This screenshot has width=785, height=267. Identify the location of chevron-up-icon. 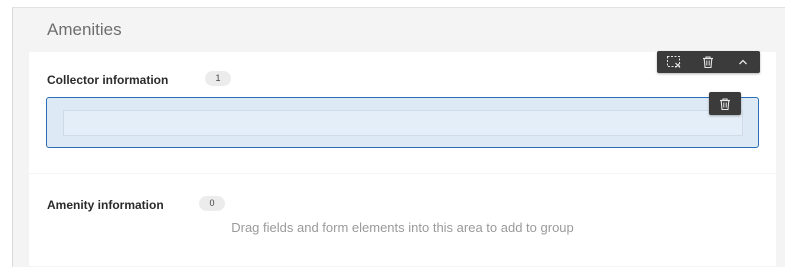
(743, 62).